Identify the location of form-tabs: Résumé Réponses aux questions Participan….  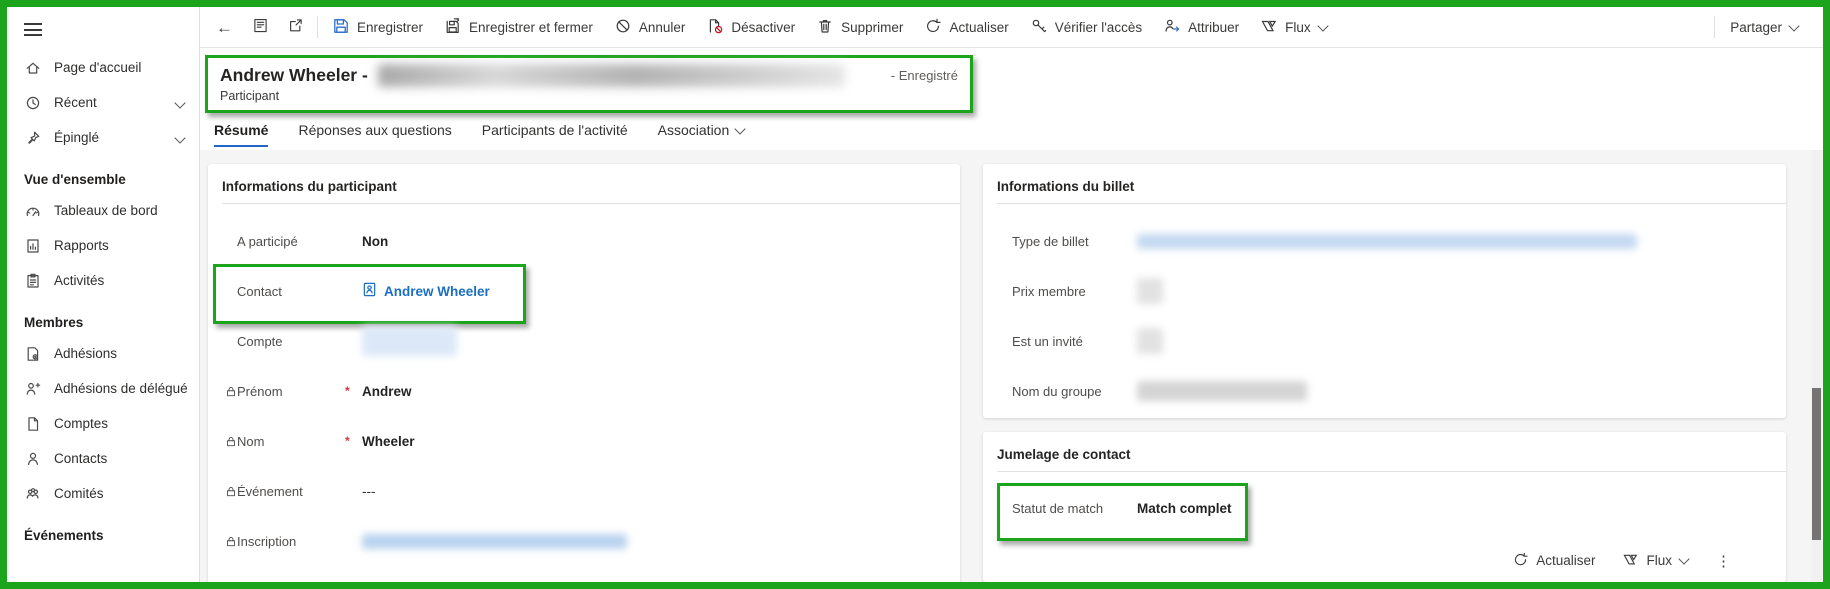
(1011, 131).